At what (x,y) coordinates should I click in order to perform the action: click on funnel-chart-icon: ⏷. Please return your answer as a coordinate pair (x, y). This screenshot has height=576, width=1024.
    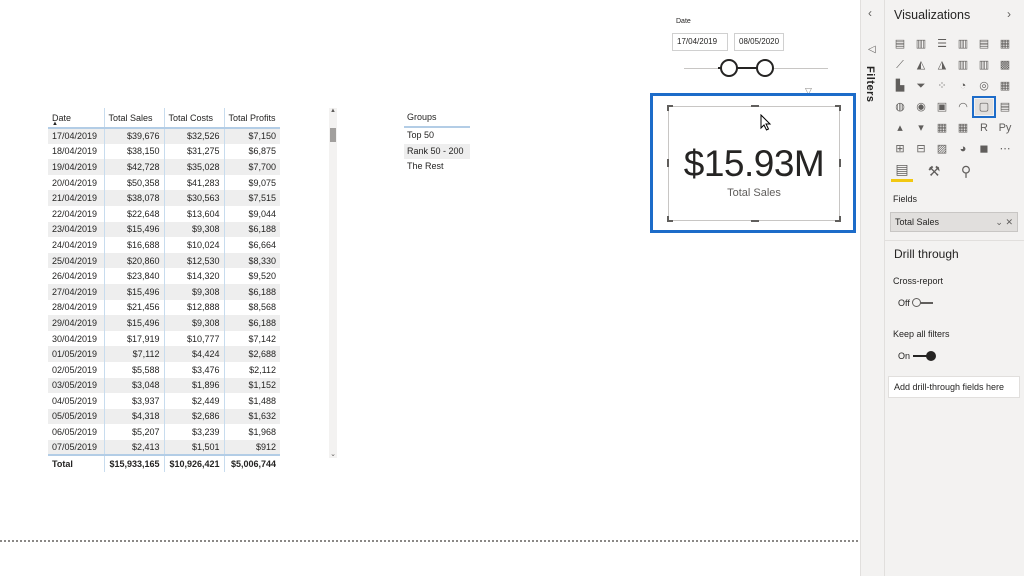
    Looking at the image, I should click on (921, 86).